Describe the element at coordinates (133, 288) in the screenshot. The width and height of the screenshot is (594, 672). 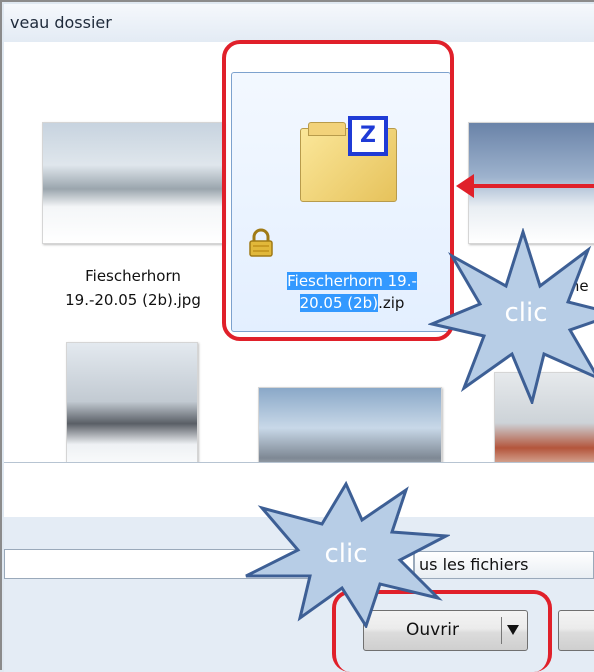
I see `file-name-label: Fiescherhorn 19.-20.05 (2b).jpg` at that location.